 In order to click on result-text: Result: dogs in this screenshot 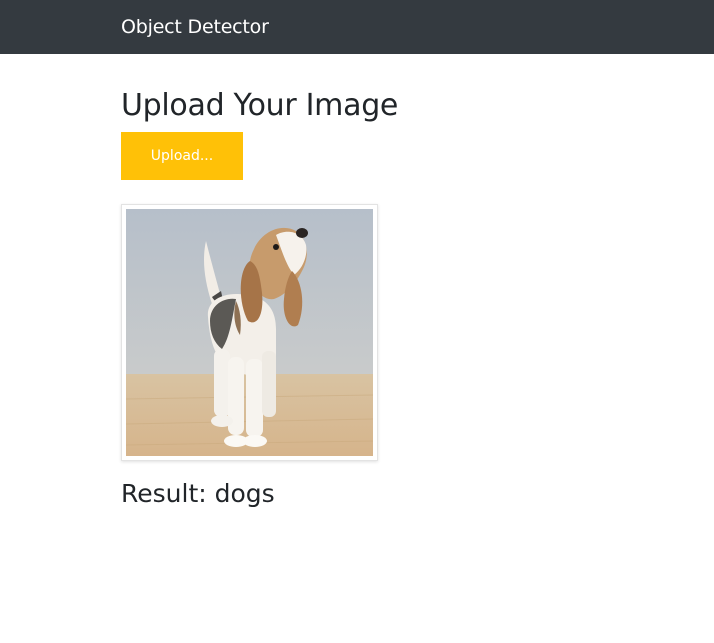, I will do `click(198, 493)`.